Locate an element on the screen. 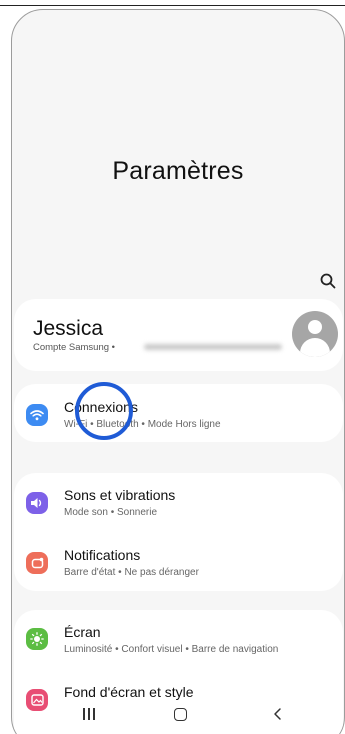  sounds-title: Sons et vibrations is located at coordinates (120, 495).